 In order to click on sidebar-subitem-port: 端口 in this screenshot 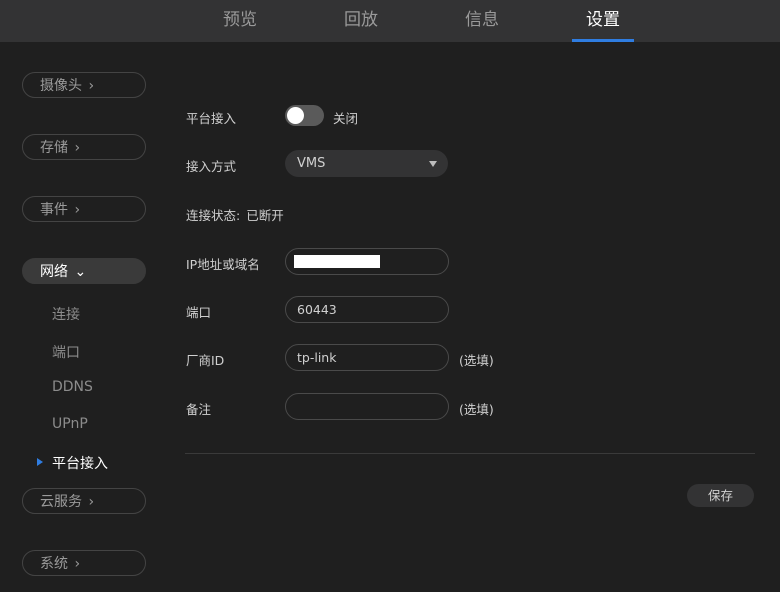, I will do `click(66, 352)`.